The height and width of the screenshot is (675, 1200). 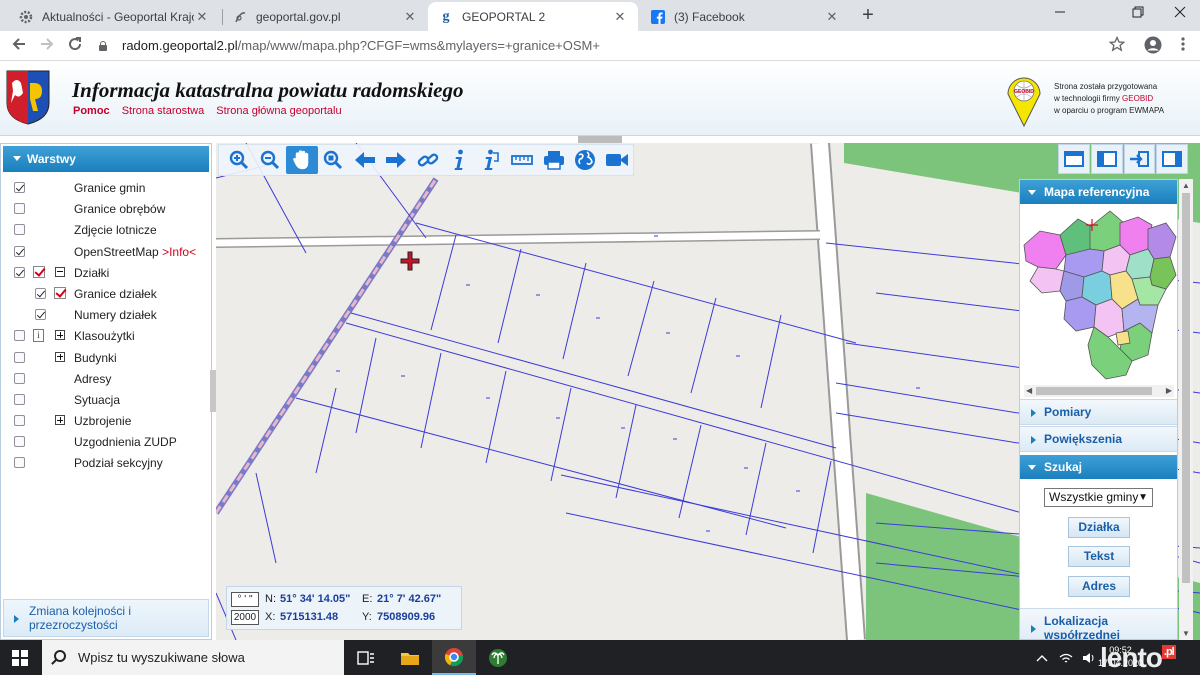 What do you see at coordinates (20, 658) in the screenshot?
I see `windows-start-icon` at bounding box center [20, 658].